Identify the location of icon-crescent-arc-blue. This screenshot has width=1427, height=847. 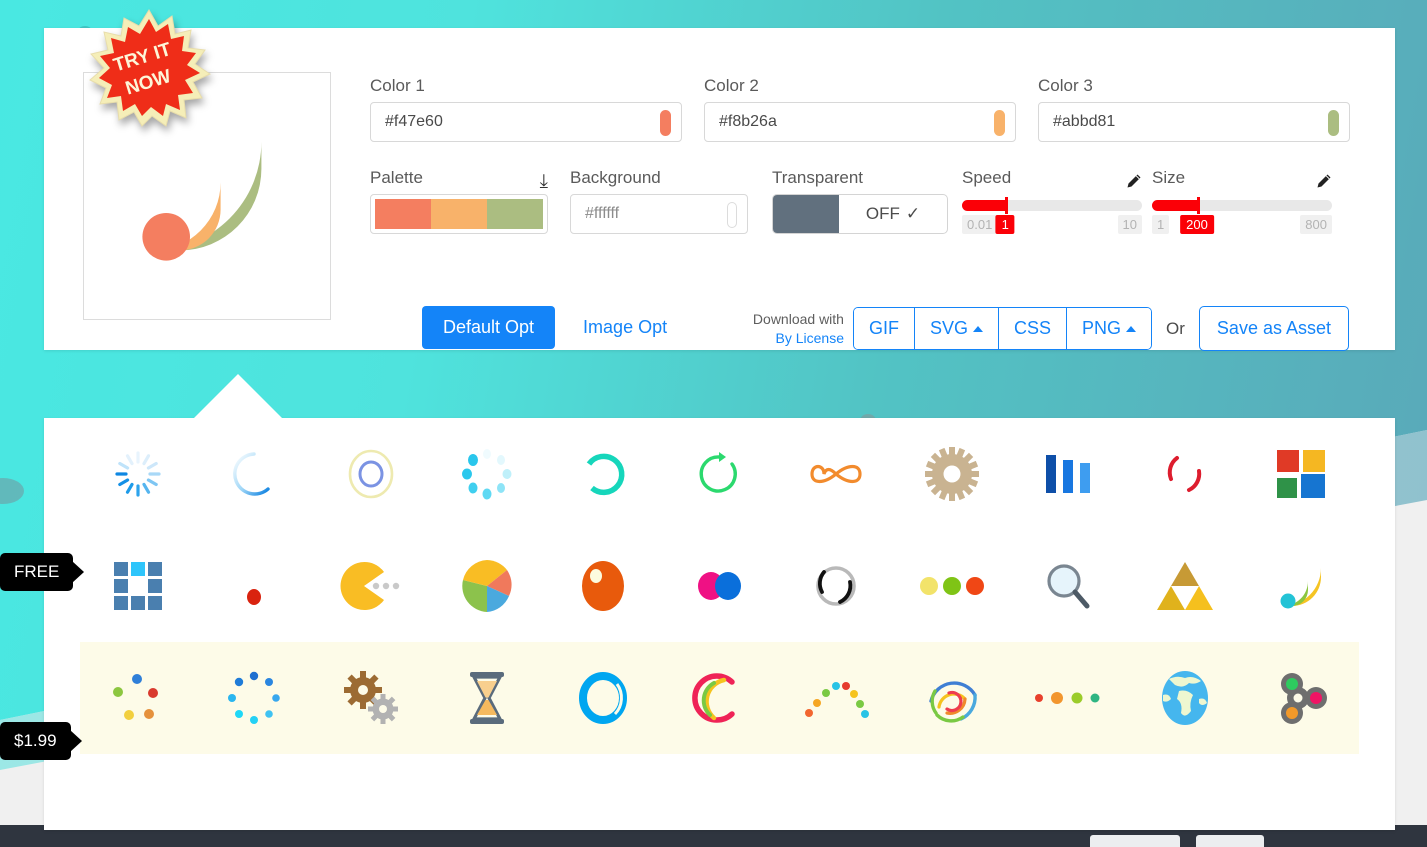
(254, 474).